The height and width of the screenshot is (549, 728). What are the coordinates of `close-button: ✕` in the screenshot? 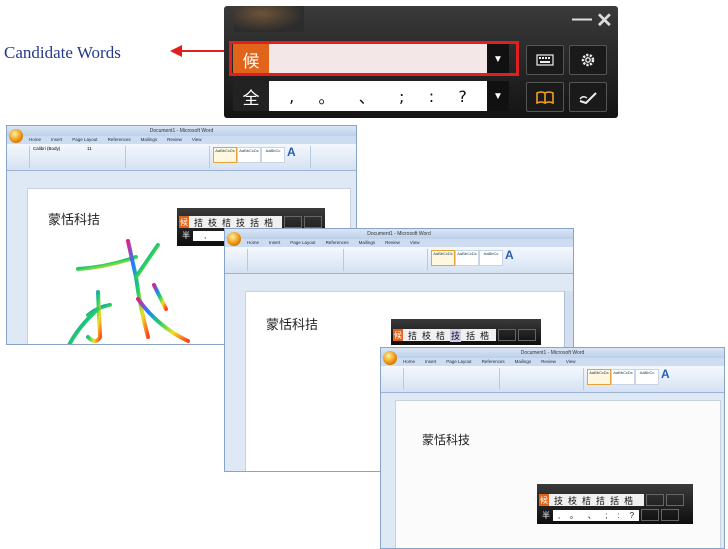 It's located at (604, 20).